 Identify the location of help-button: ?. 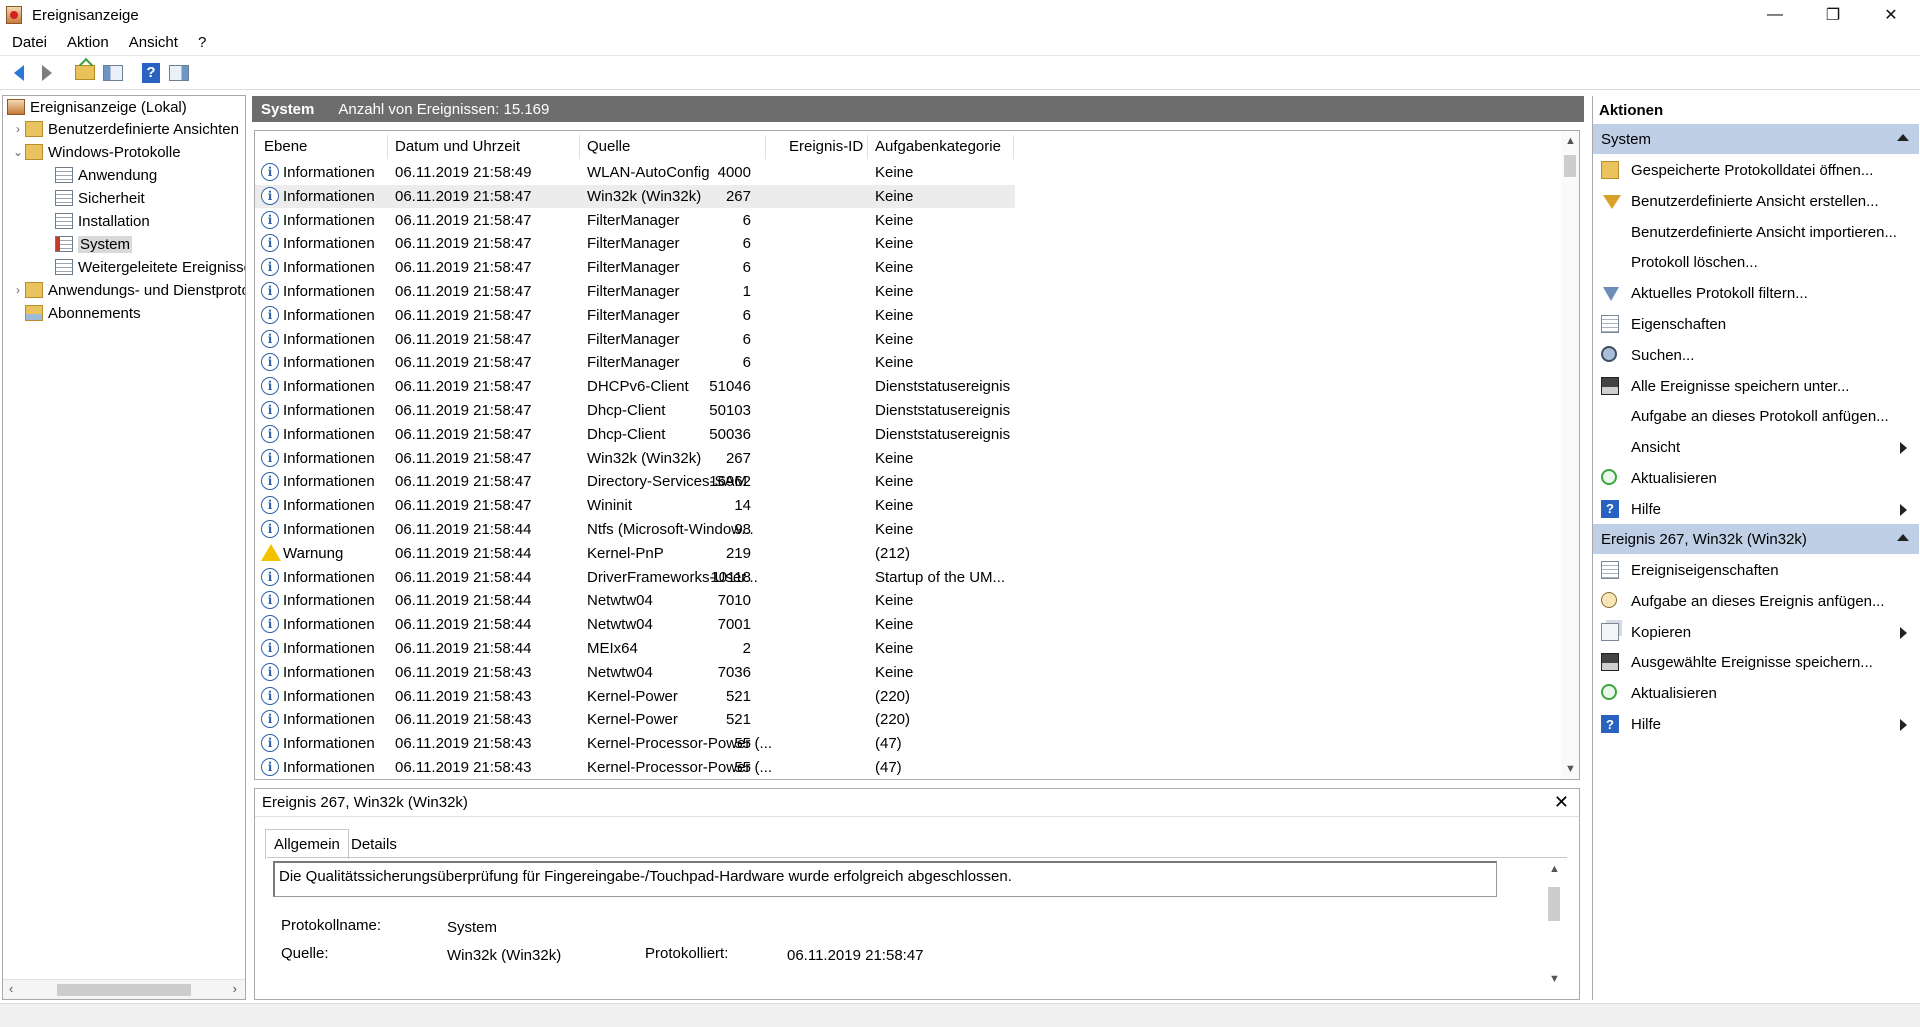
(151, 73).